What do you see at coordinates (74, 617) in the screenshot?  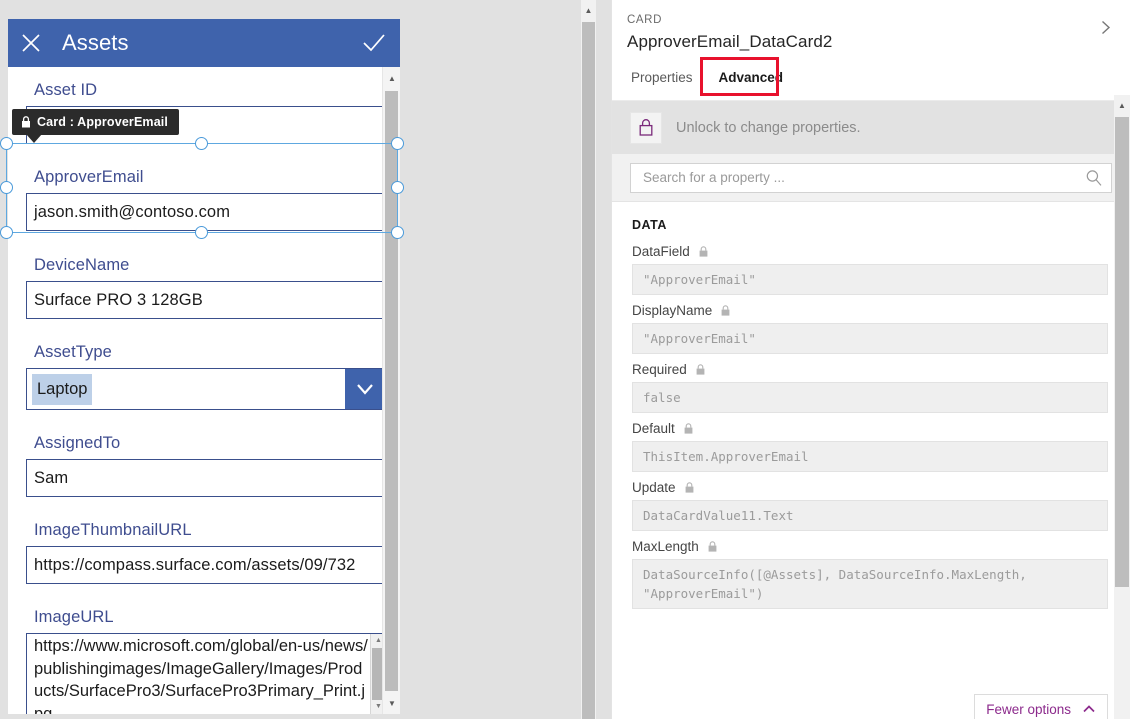 I see `field-label: ImageURL` at bounding box center [74, 617].